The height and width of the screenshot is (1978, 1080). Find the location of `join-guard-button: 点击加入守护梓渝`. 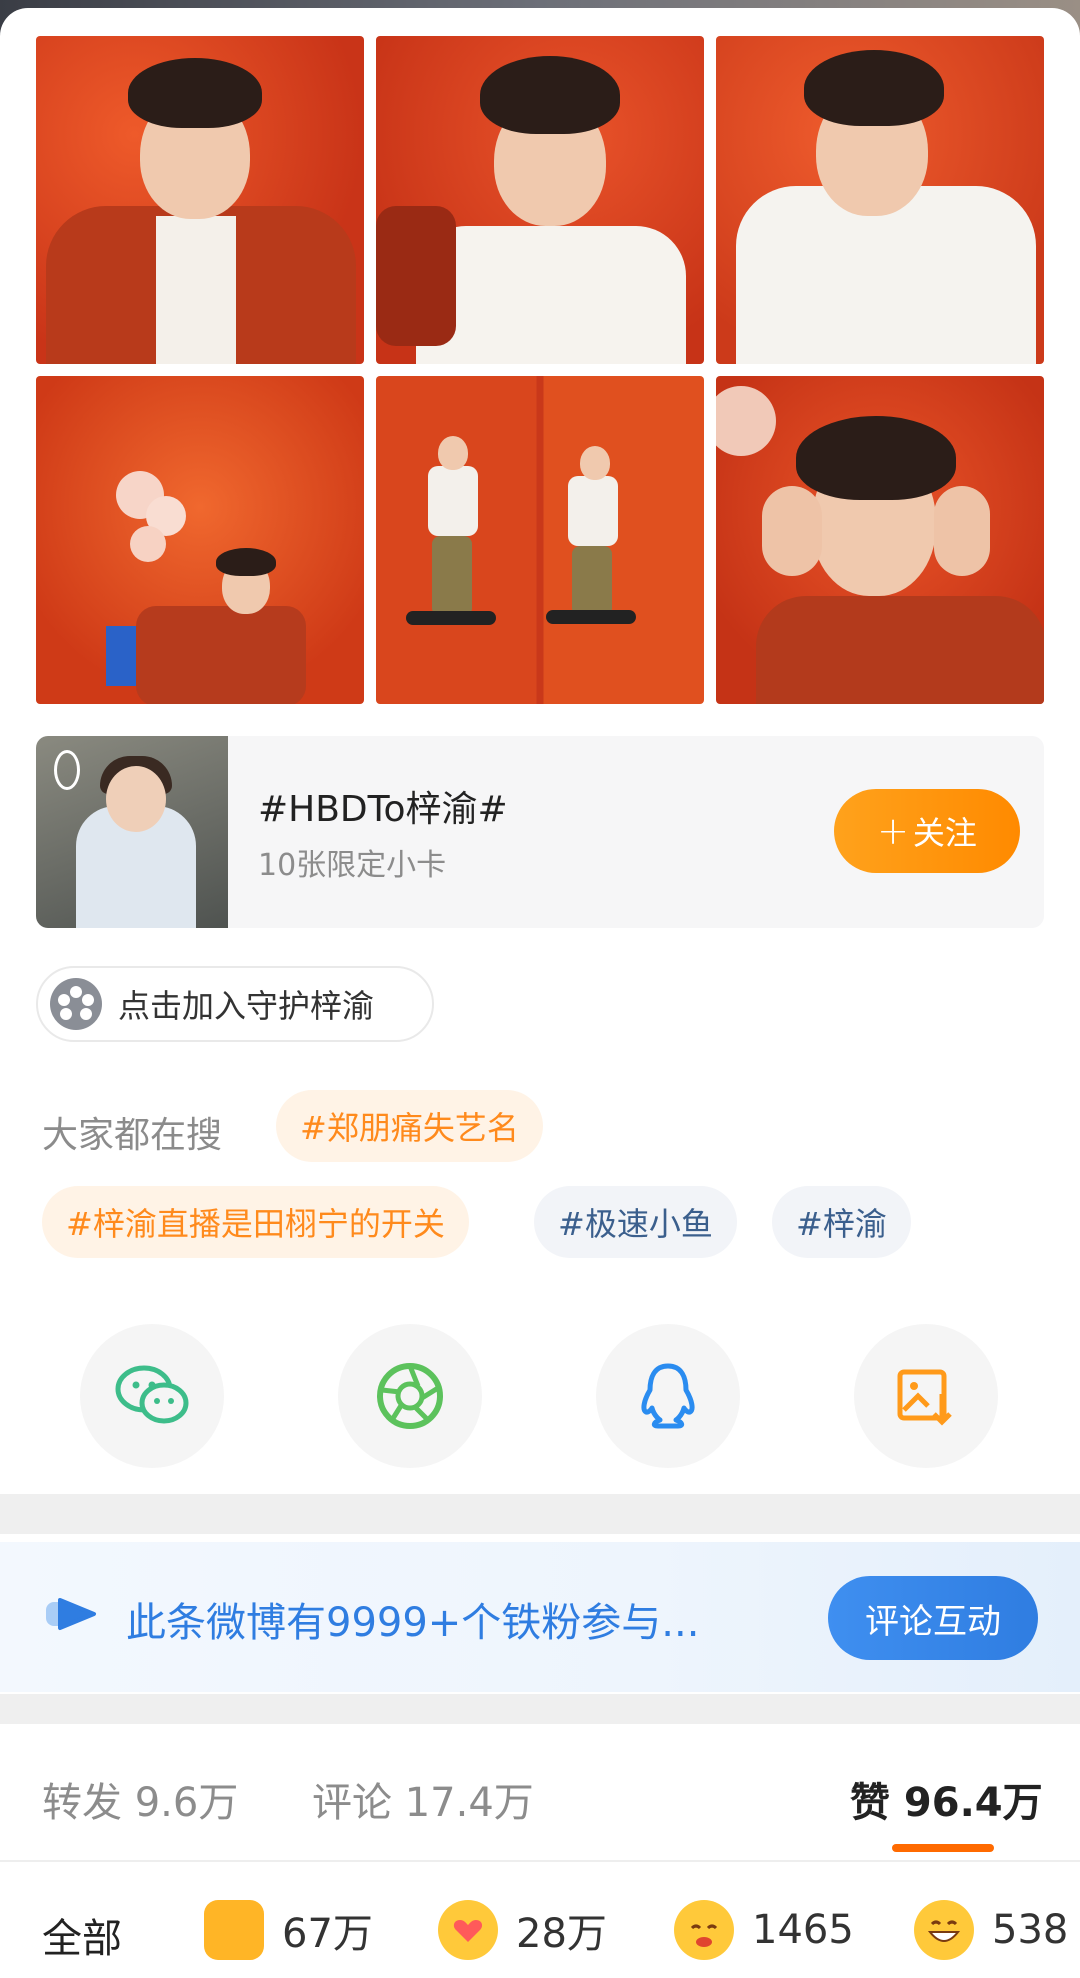

join-guard-button: 点击加入守护梓渝 is located at coordinates (235, 1004).